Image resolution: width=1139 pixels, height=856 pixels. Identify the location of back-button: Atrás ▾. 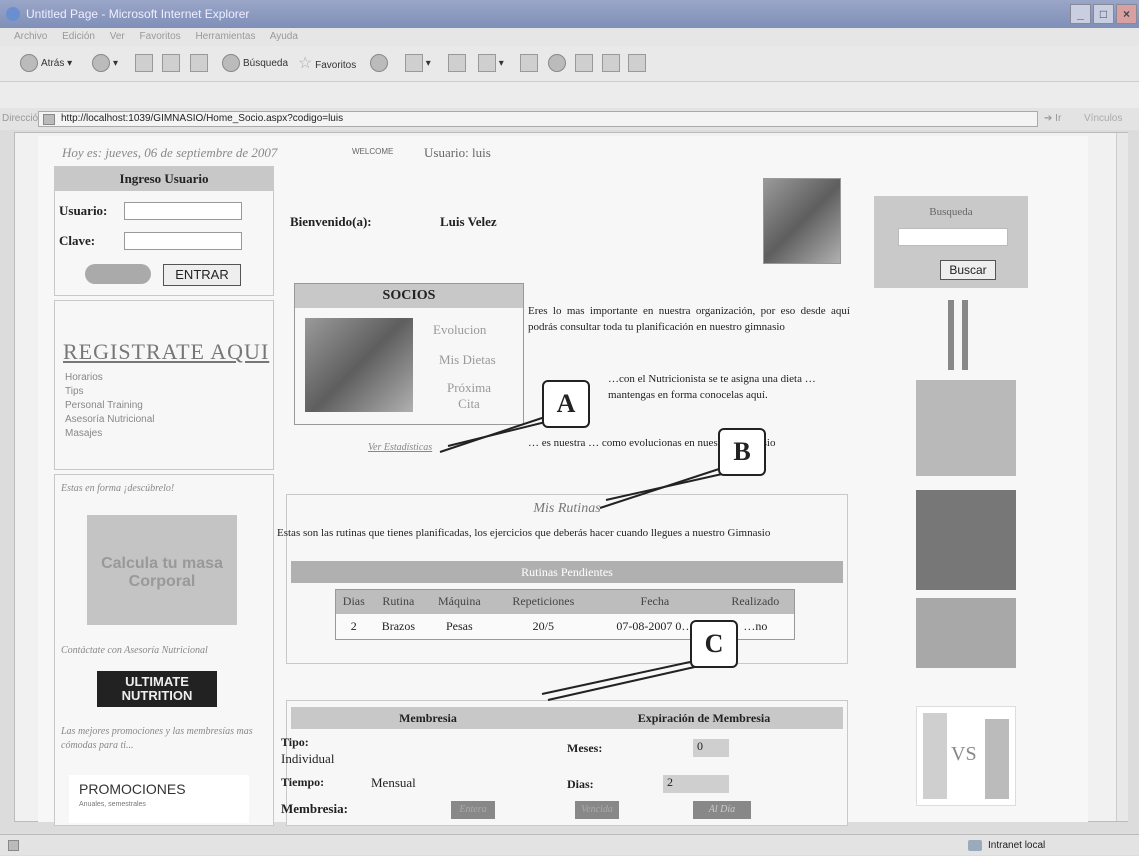
(46, 64).